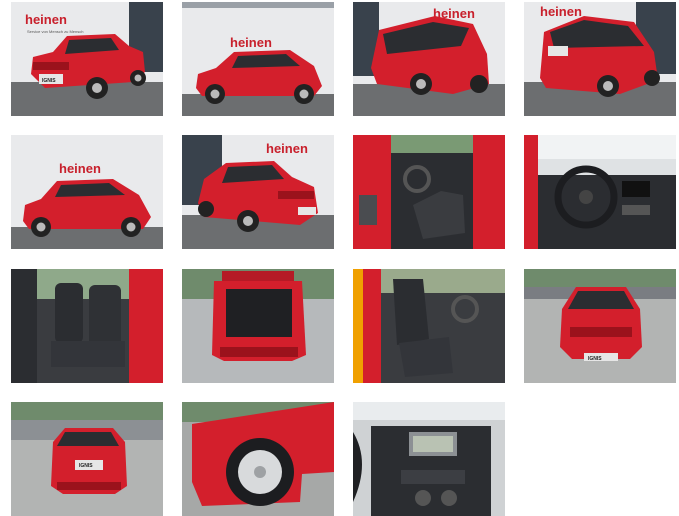 Image resolution: width=679 pixels, height=516 pixels. I want to click on rear-three-quarter-right-photo: heinen, so click(600, 59).